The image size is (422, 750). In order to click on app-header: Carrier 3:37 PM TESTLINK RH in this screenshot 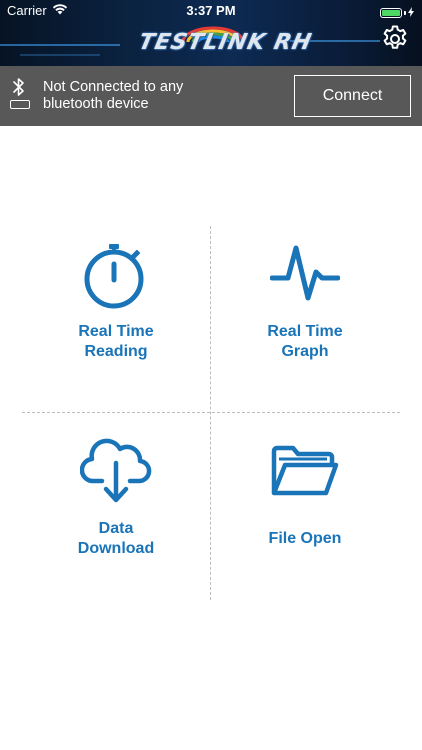, I will do `click(211, 33)`.